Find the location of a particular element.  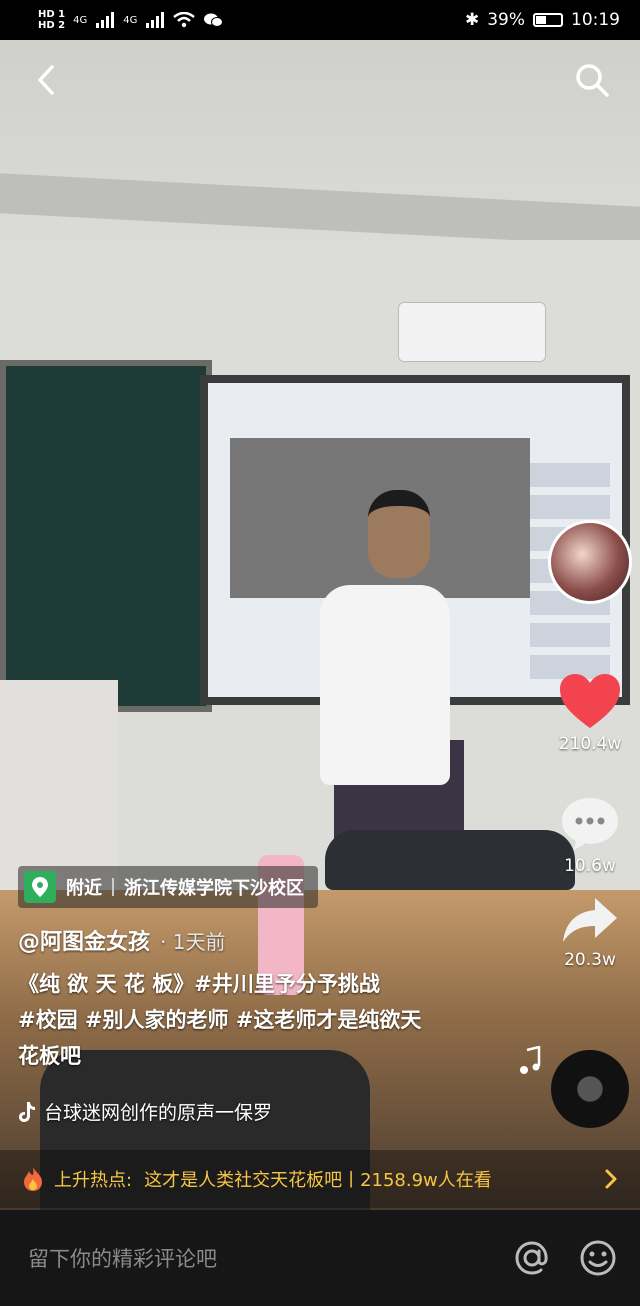

at-sign-icon is located at coordinates (531, 1258).